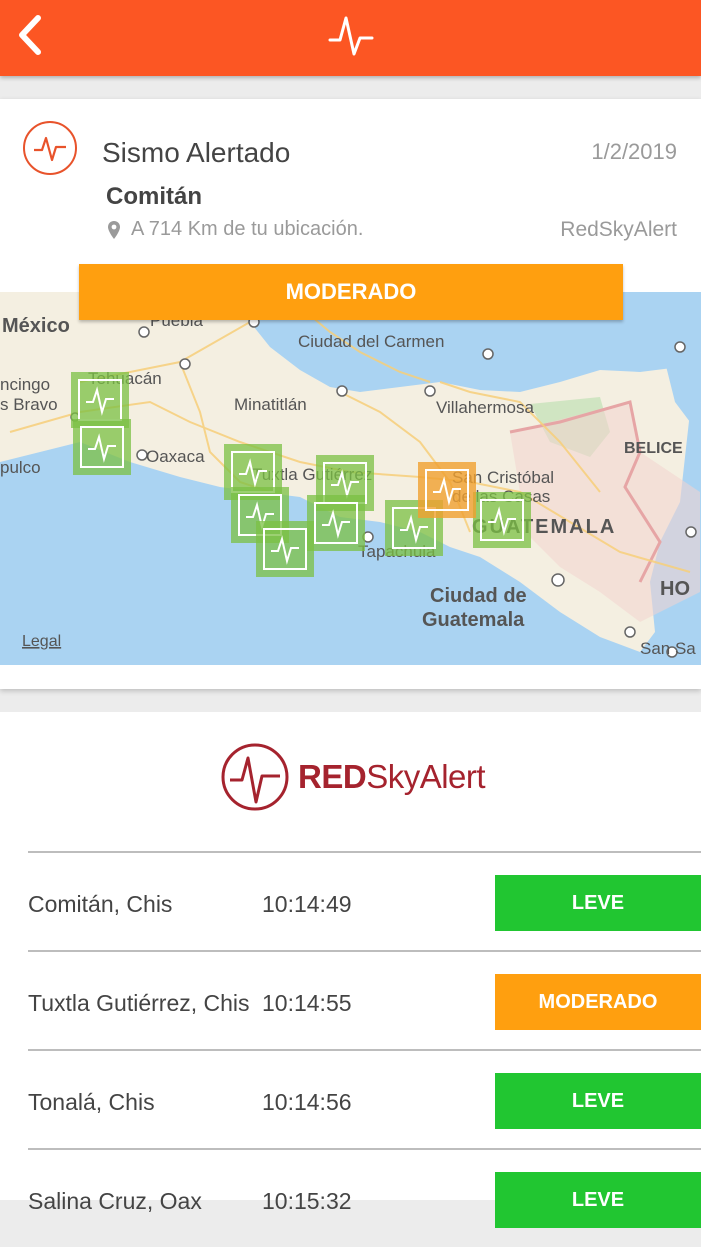  What do you see at coordinates (485, 407) in the screenshot?
I see `map-label-villahermosa: Villahermosa` at bounding box center [485, 407].